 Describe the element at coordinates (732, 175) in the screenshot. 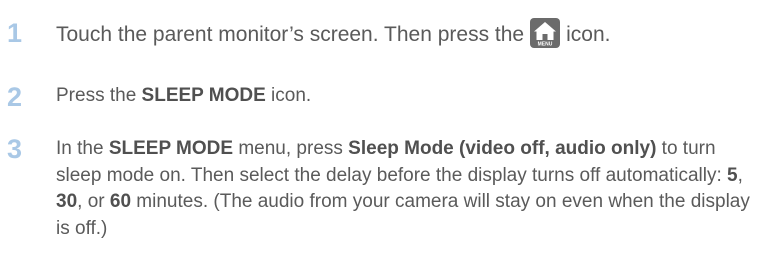

I see `step-text-bold: 5` at that location.